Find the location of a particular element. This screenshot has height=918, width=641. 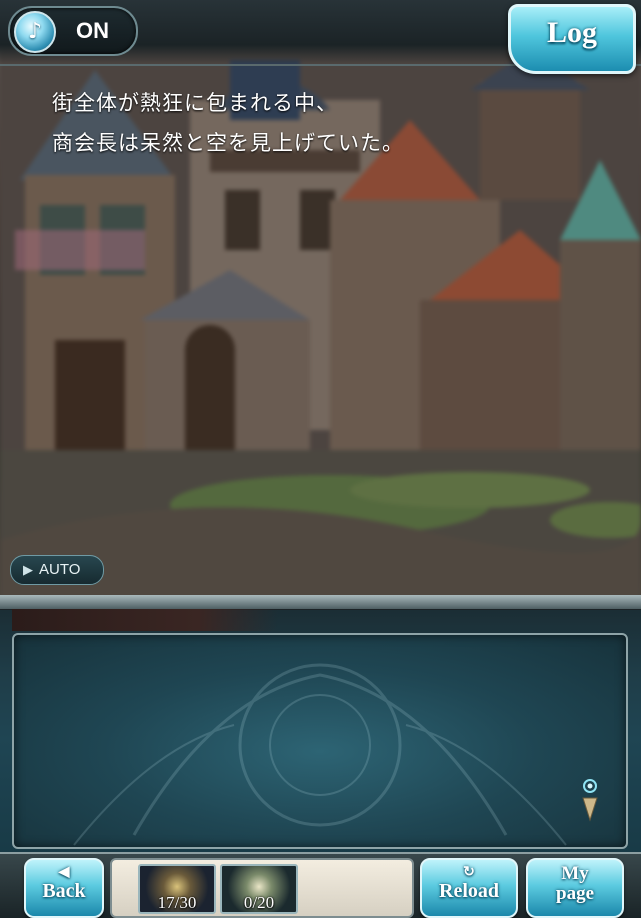

music-note-icon: ♪ is located at coordinates (35, 32).